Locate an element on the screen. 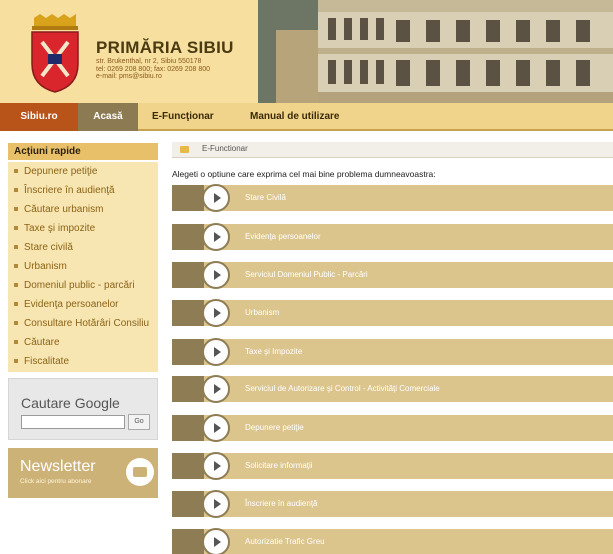 The width and height of the screenshot is (613, 554). sidebar-item-urbanism: Urbanism is located at coordinates (83, 266).